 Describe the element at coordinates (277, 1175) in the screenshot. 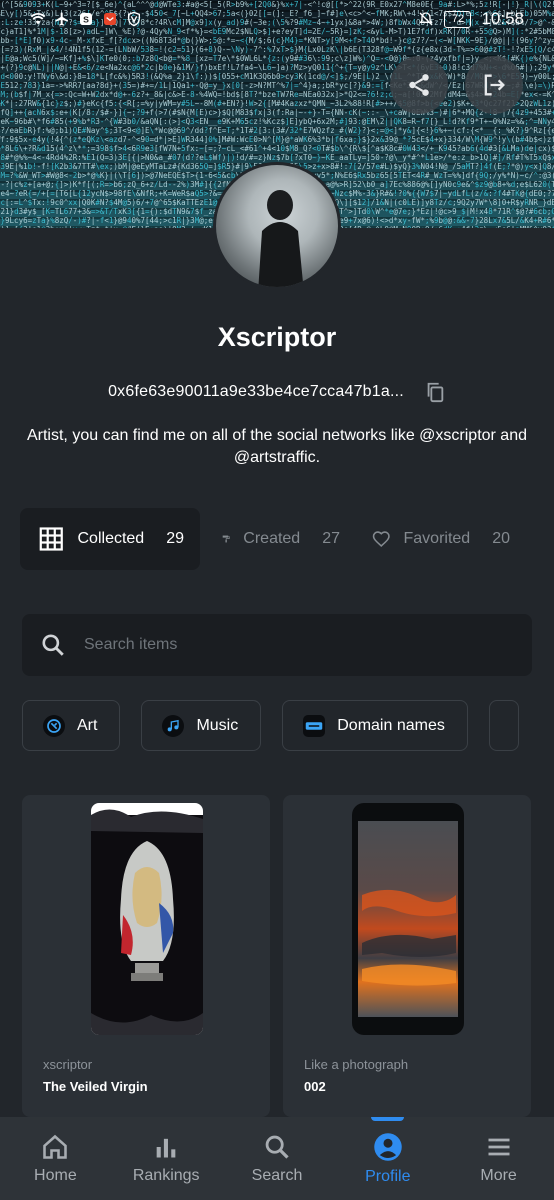

I see `nav-label: Search` at that location.